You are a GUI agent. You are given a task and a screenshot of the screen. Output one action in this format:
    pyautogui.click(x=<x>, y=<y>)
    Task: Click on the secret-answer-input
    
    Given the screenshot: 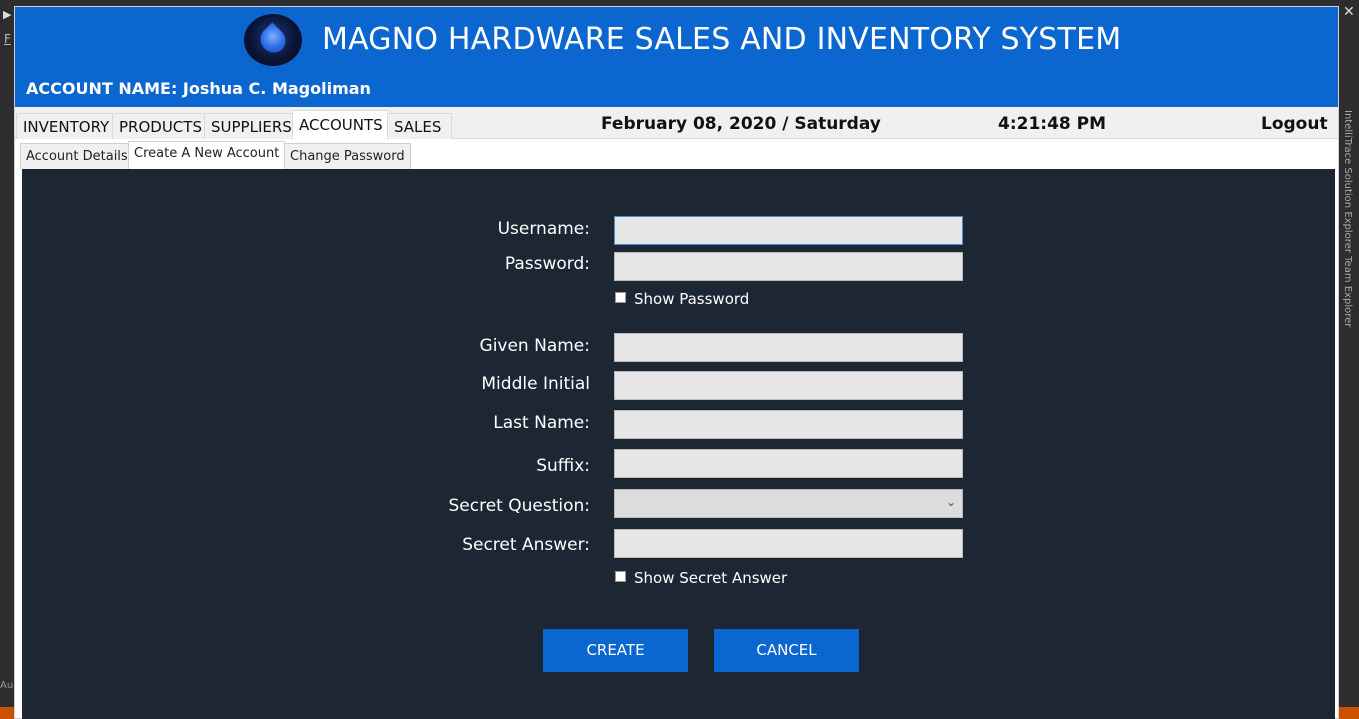 What is the action you would take?
    pyautogui.click(x=788, y=543)
    